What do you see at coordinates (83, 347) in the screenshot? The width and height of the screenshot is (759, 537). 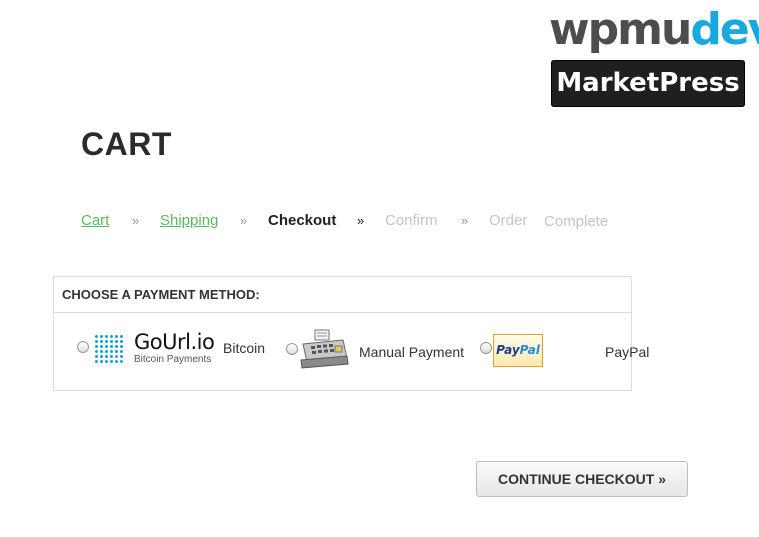 I see `bitcoin-radio` at bounding box center [83, 347].